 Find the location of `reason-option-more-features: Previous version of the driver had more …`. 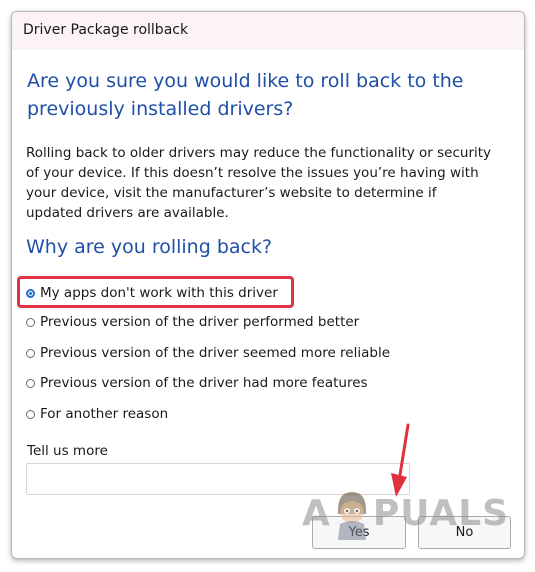

reason-option-more-features: Previous version of the driver had more … is located at coordinates (197, 383).